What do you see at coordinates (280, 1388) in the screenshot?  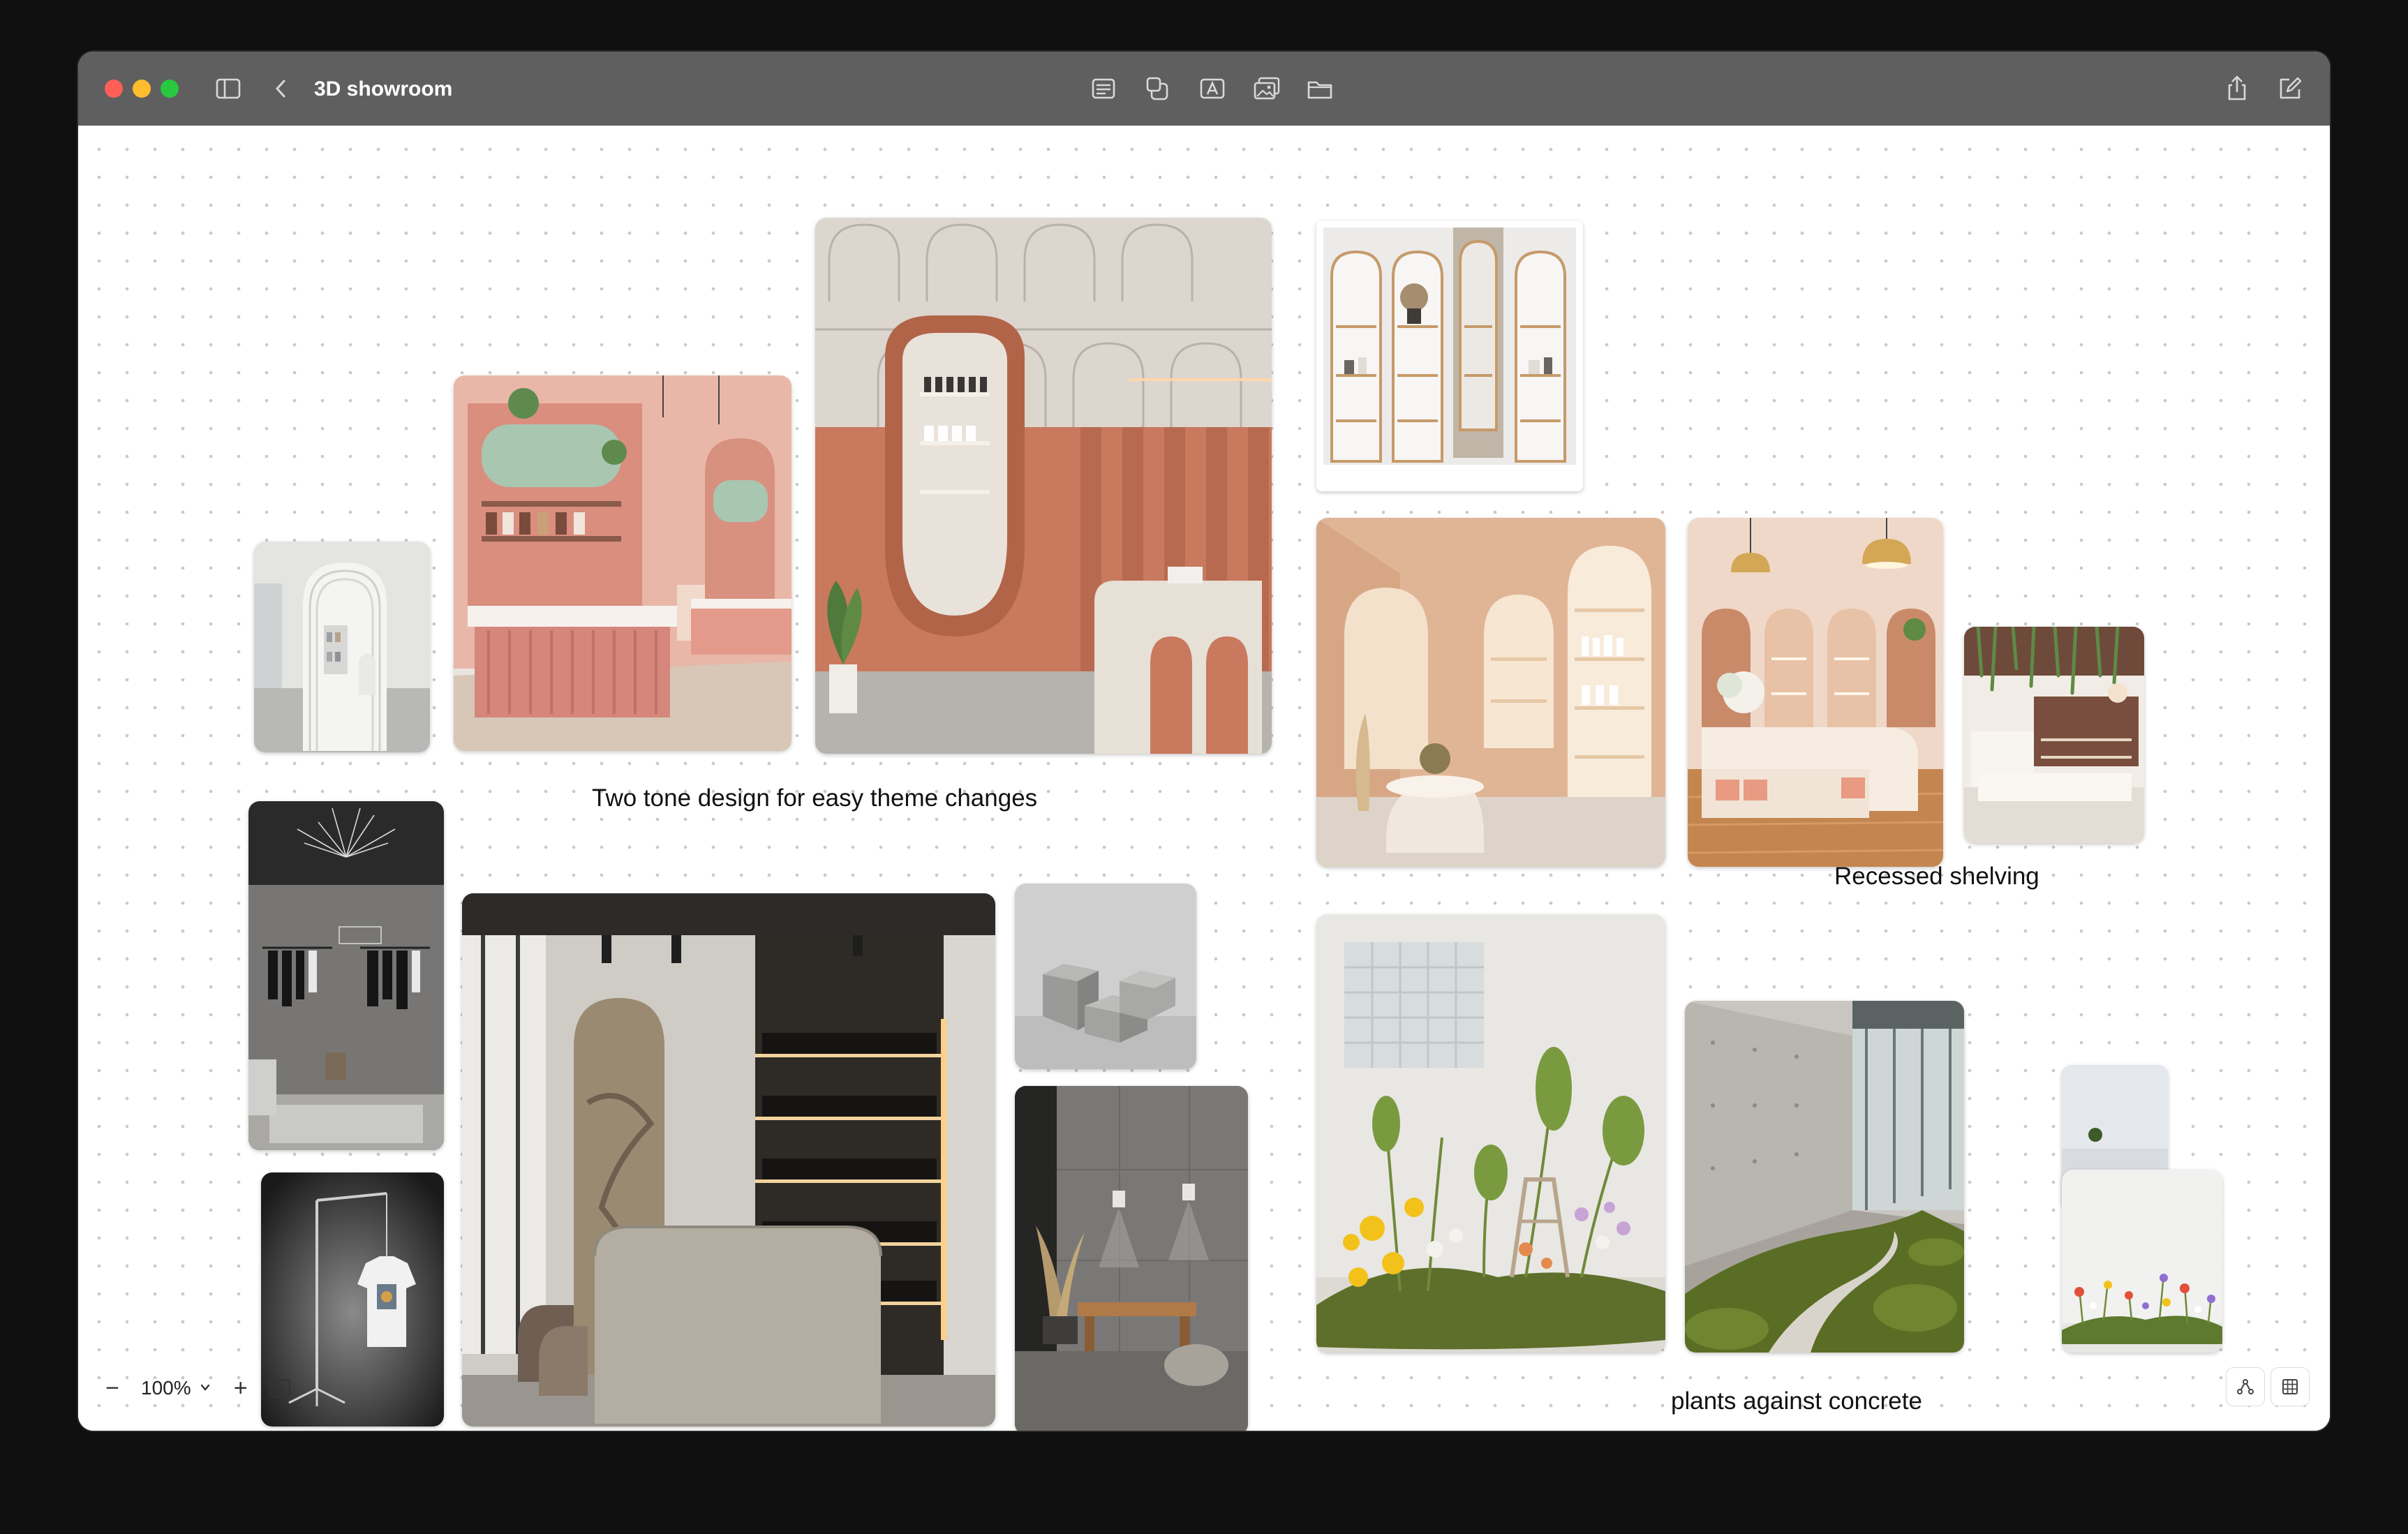 I see `favorite-view-icon` at bounding box center [280, 1388].